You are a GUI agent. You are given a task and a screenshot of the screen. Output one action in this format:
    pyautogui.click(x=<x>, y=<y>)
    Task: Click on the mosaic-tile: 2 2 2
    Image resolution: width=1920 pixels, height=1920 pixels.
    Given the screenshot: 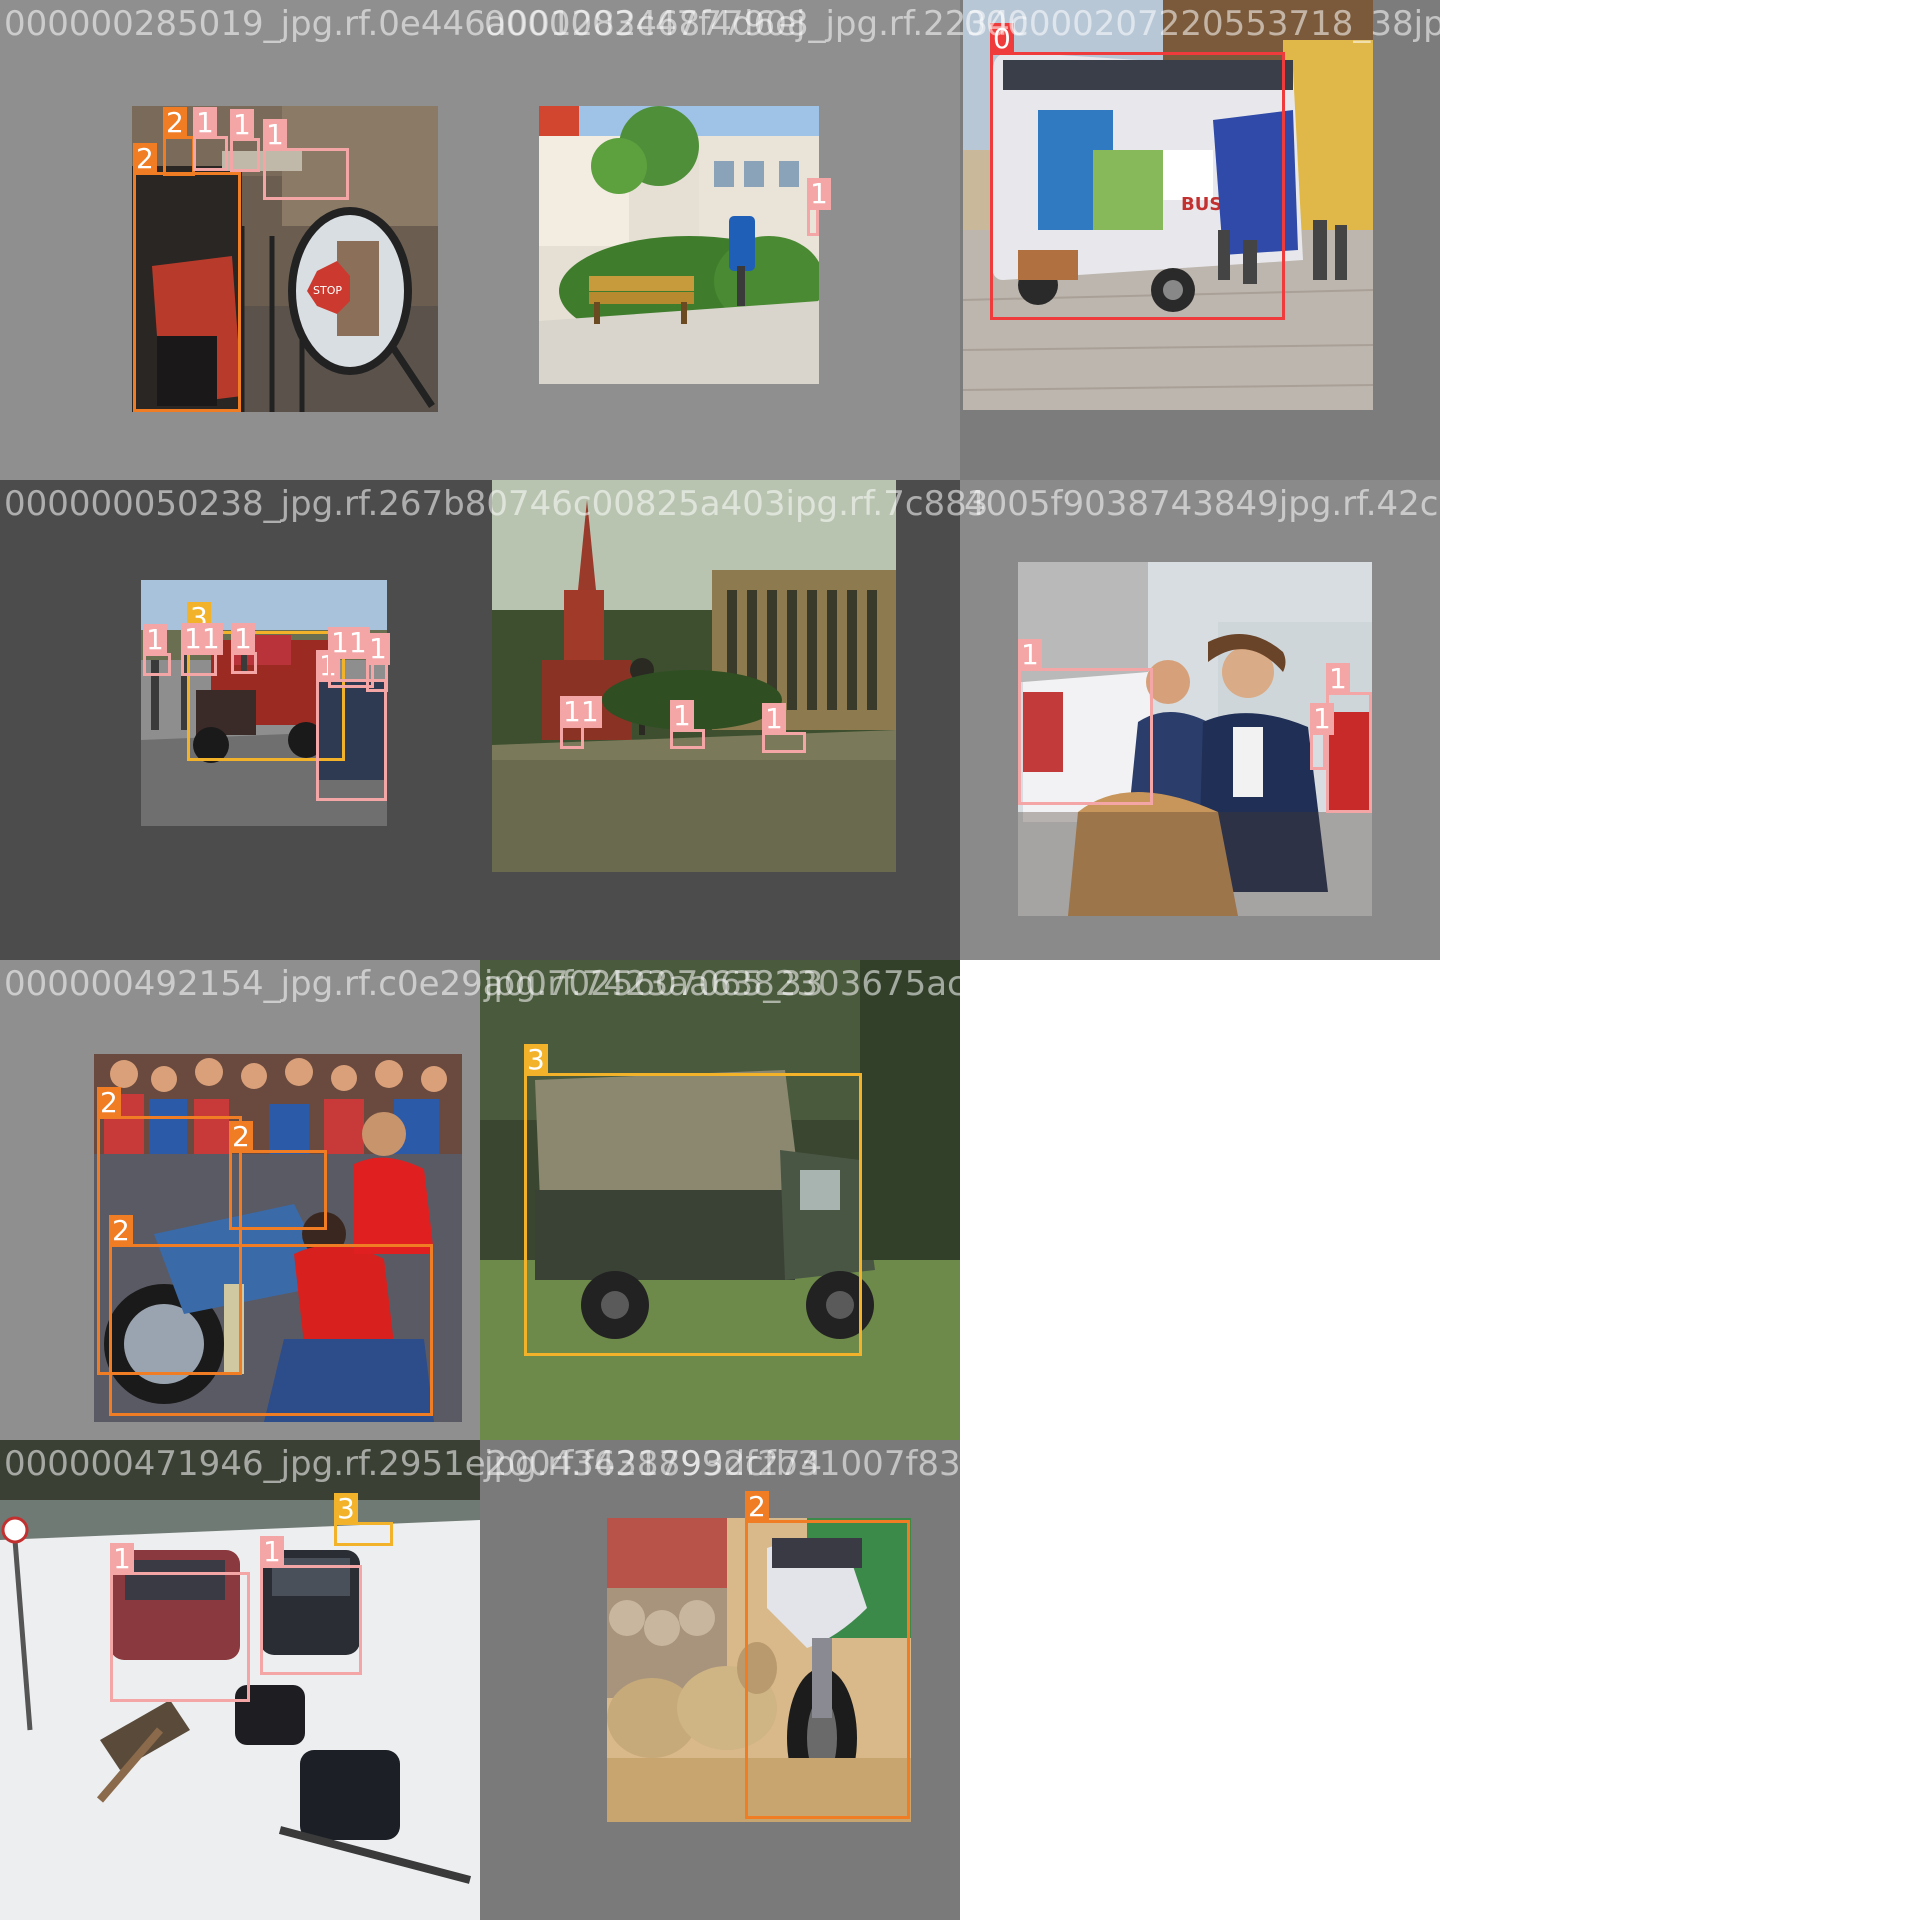 What is the action you would take?
    pyautogui.click(x=240, y=1200)
    